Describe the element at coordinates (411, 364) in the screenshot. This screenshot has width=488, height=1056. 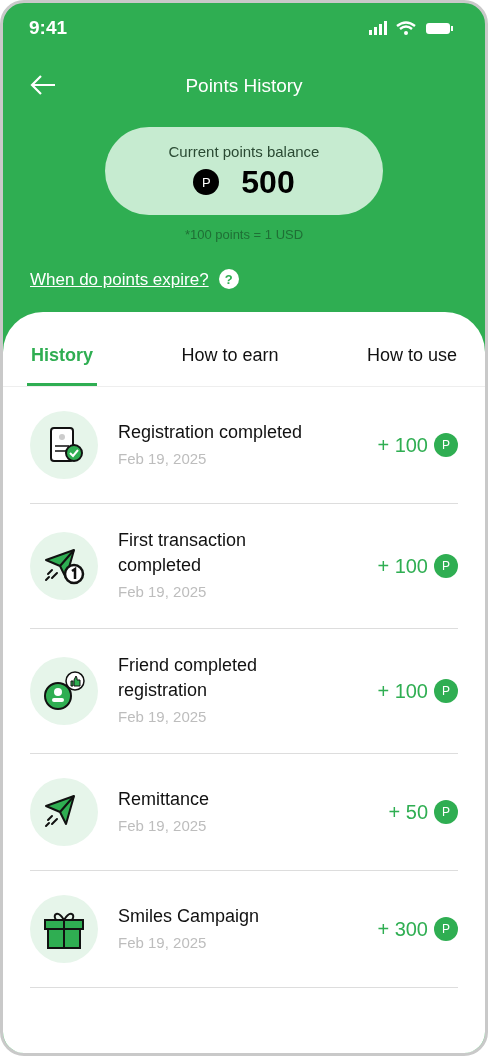
I see `tab: How to use` at that location.